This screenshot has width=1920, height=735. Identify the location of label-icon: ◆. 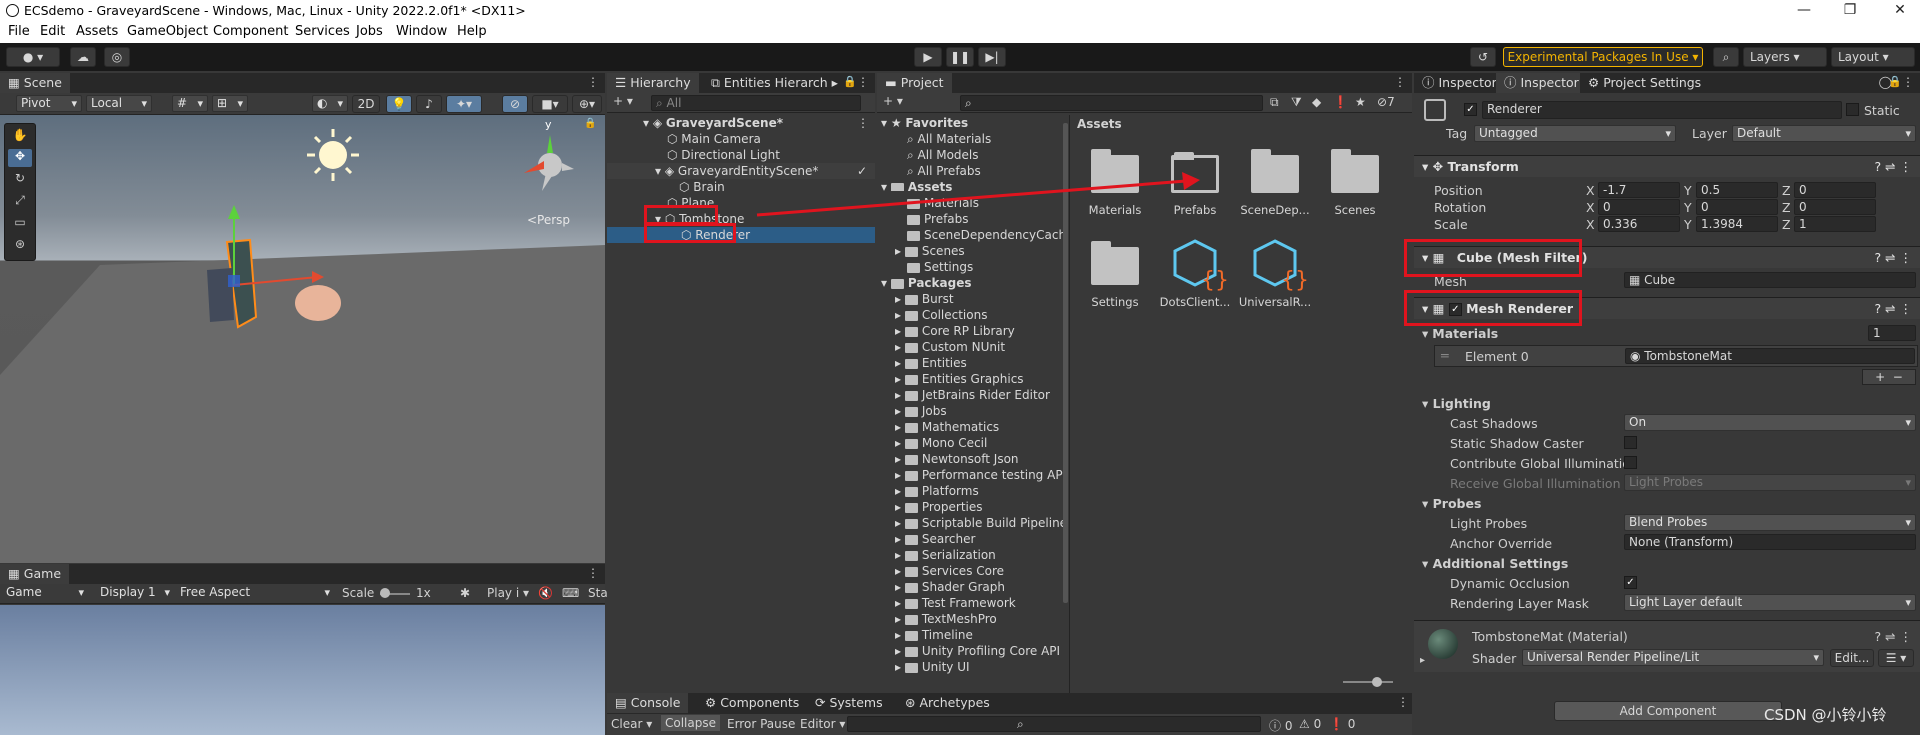
(1316, 102).